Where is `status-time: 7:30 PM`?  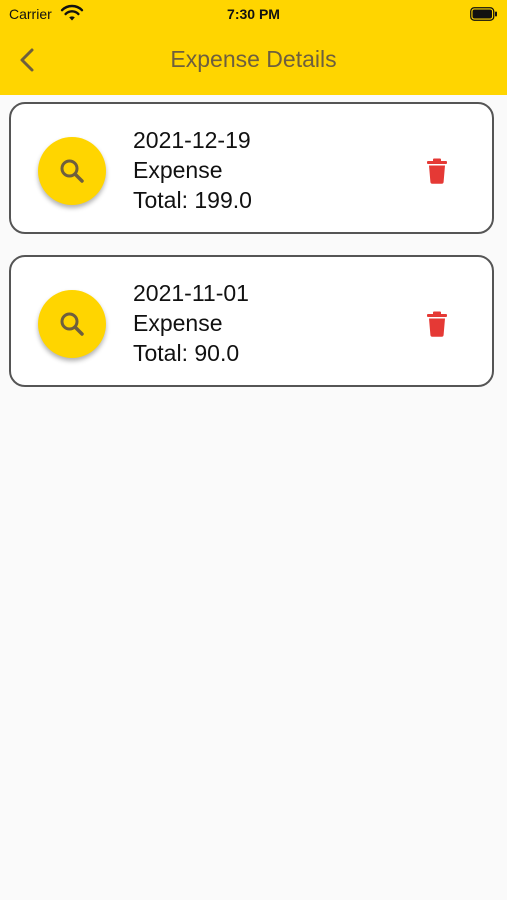 status-time: 7:30 PM is located at coordinates (253, 14).